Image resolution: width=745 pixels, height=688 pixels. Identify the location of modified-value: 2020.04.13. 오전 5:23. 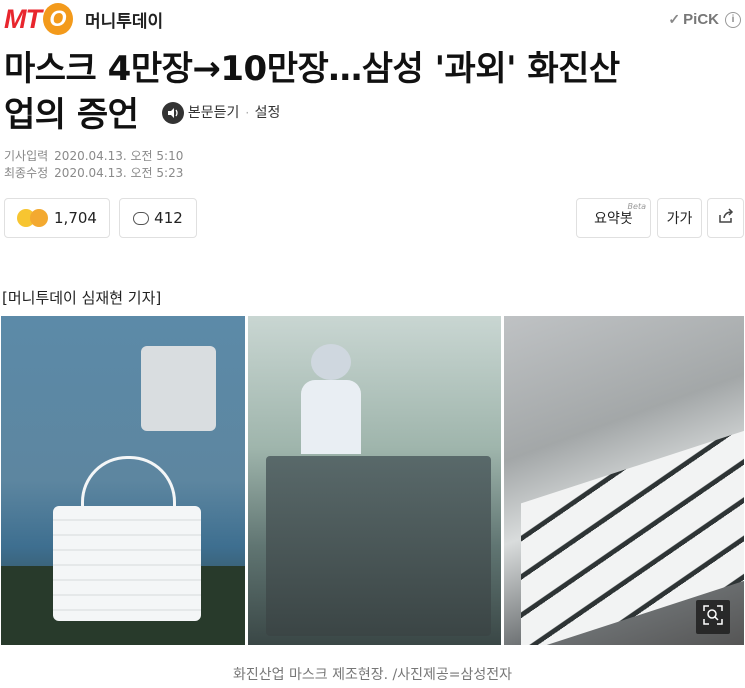
(119, 173).